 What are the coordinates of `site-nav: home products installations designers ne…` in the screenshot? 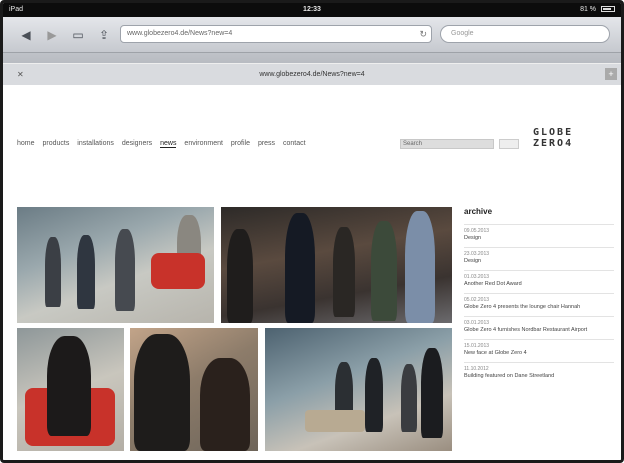 It's located at (164, 144).